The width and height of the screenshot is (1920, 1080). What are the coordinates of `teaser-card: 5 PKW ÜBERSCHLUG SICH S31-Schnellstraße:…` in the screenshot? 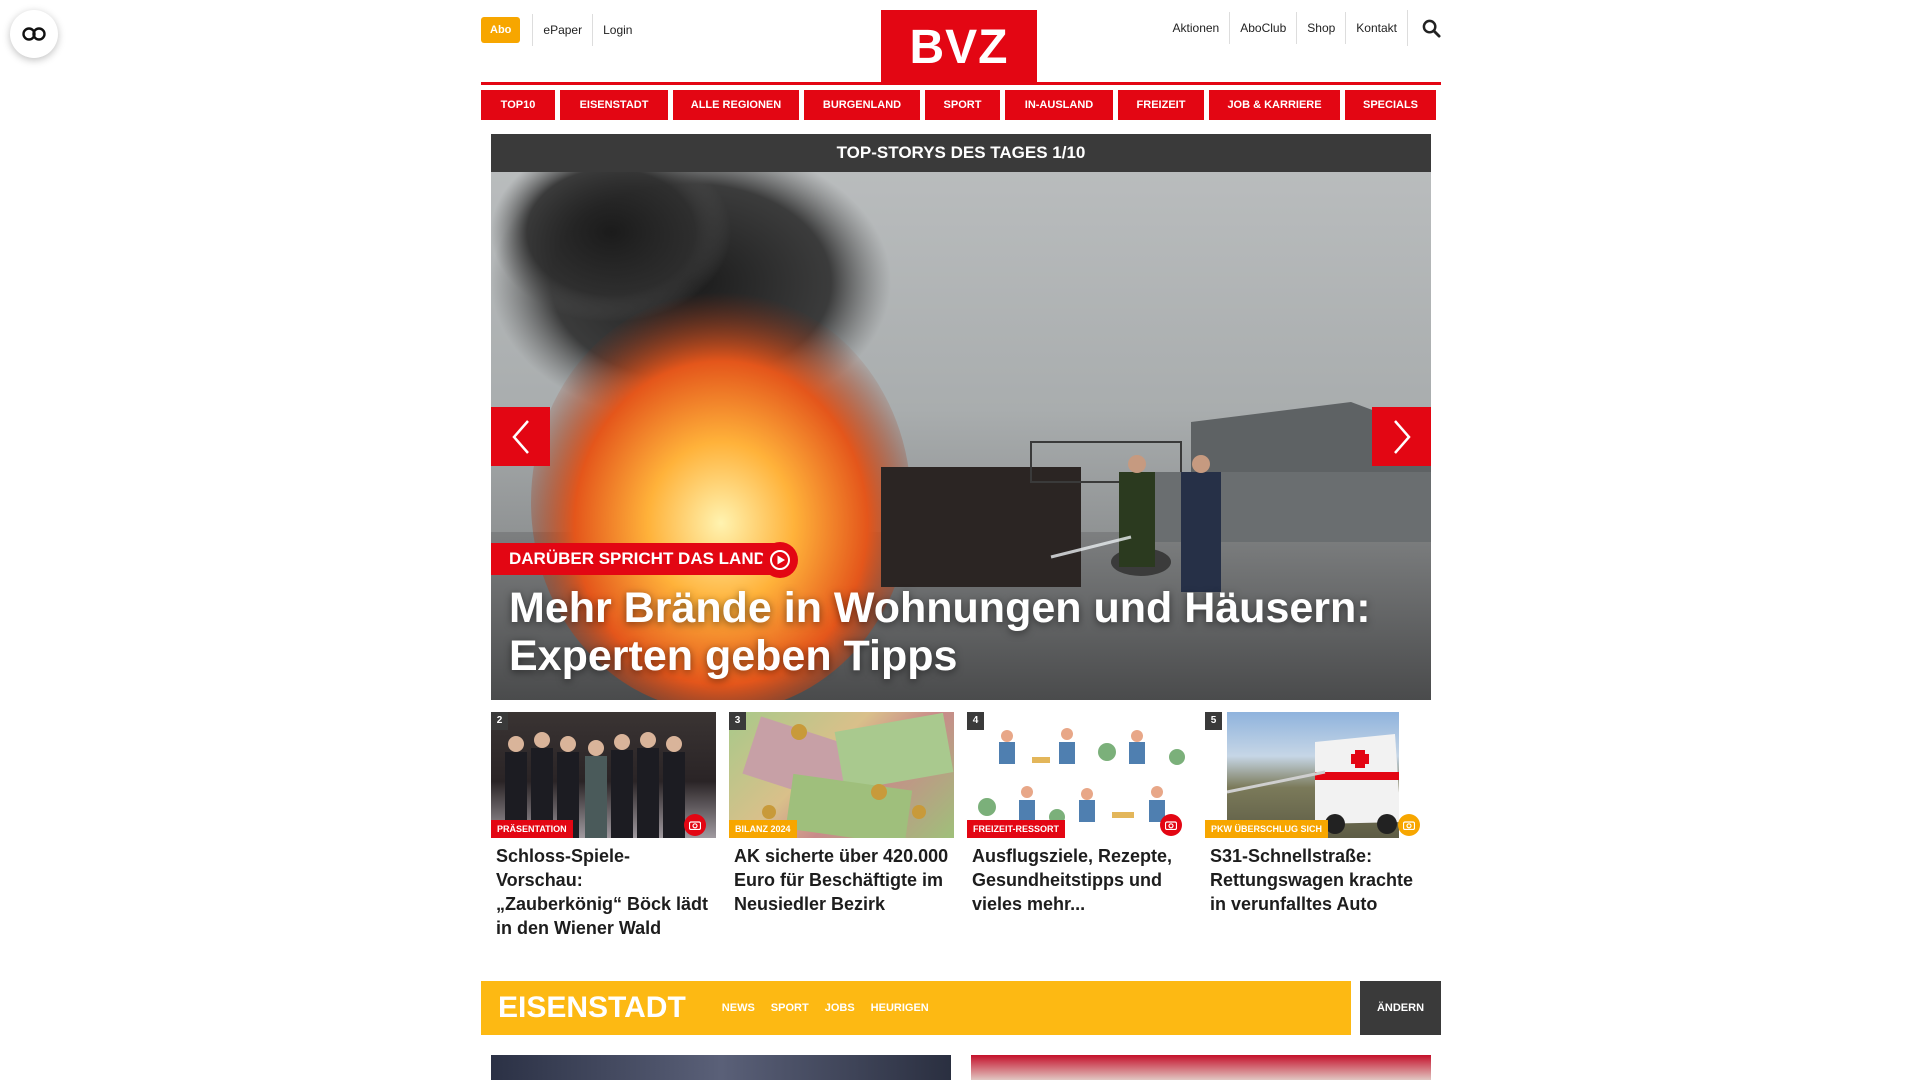 It's located at (1317, 826).